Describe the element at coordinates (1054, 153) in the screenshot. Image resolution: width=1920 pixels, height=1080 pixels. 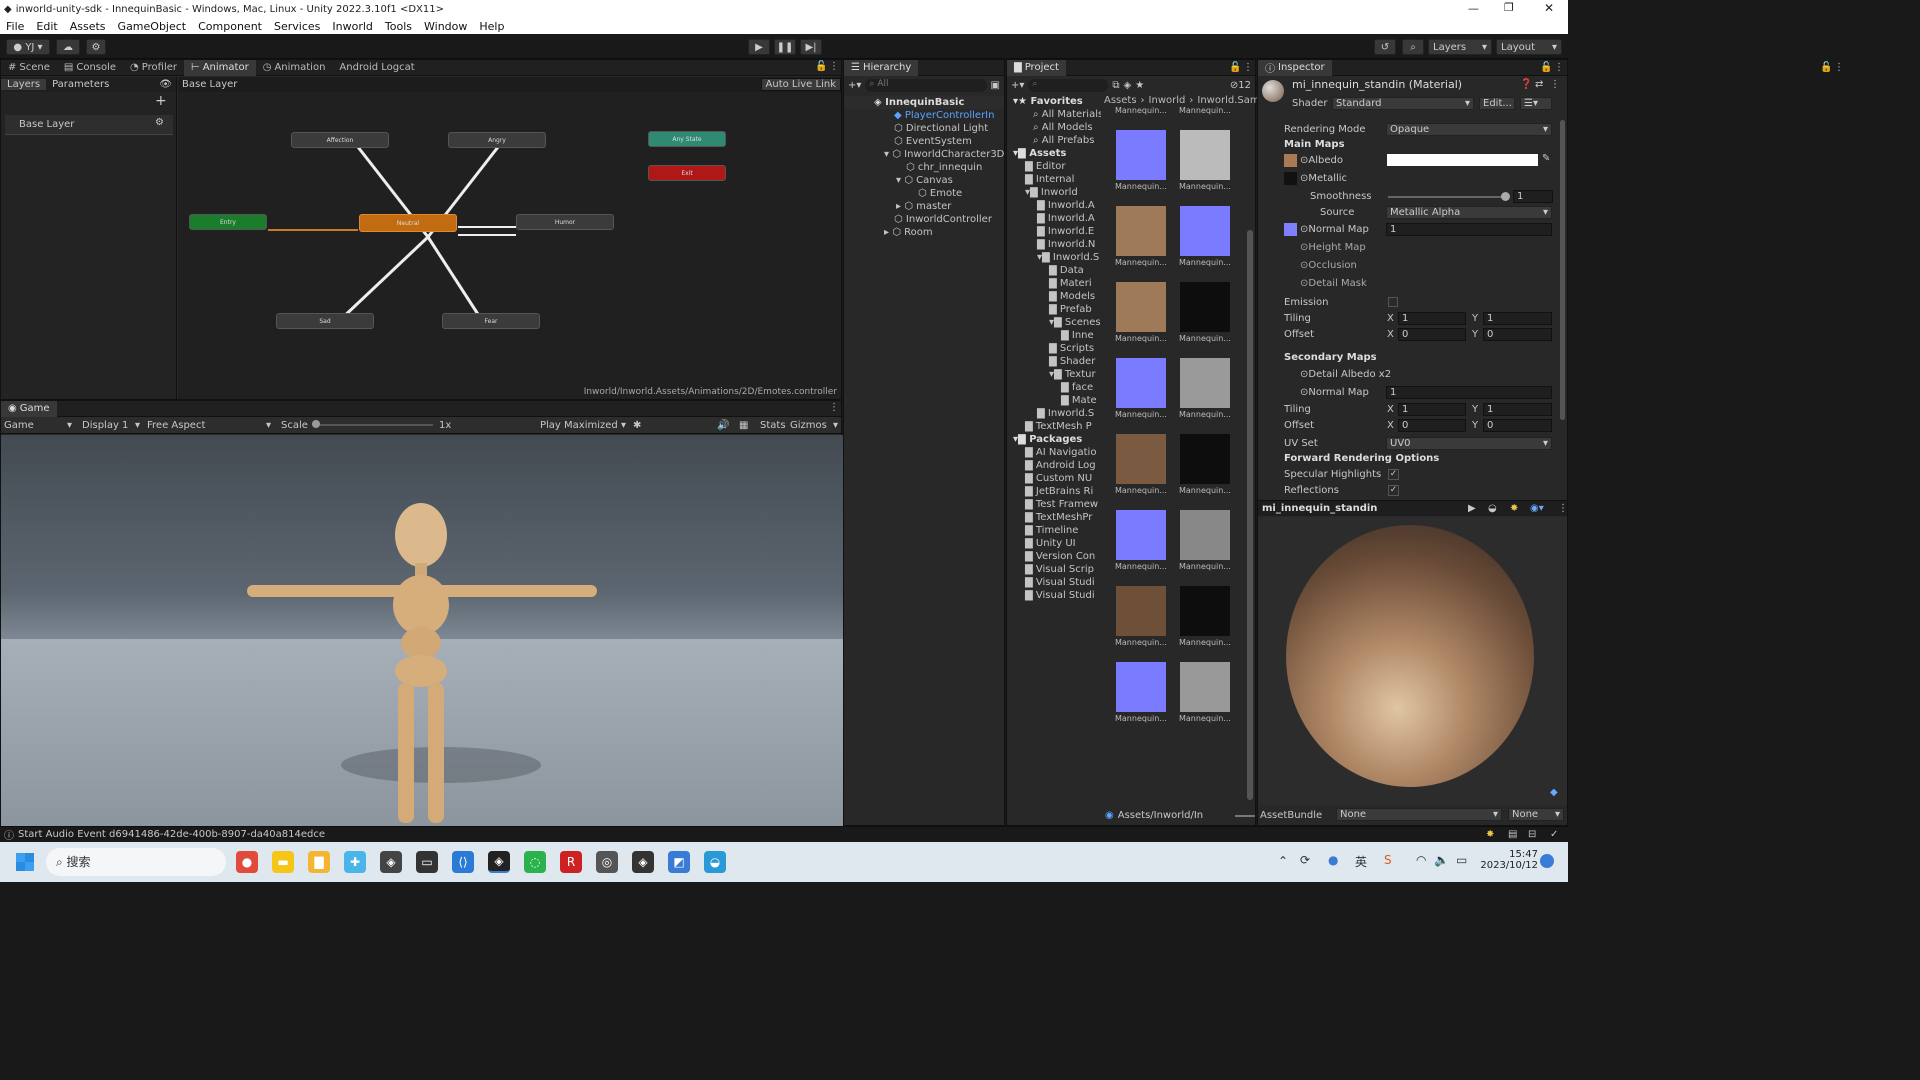
I see `folder-item: ▾▇ Assets` at that location.